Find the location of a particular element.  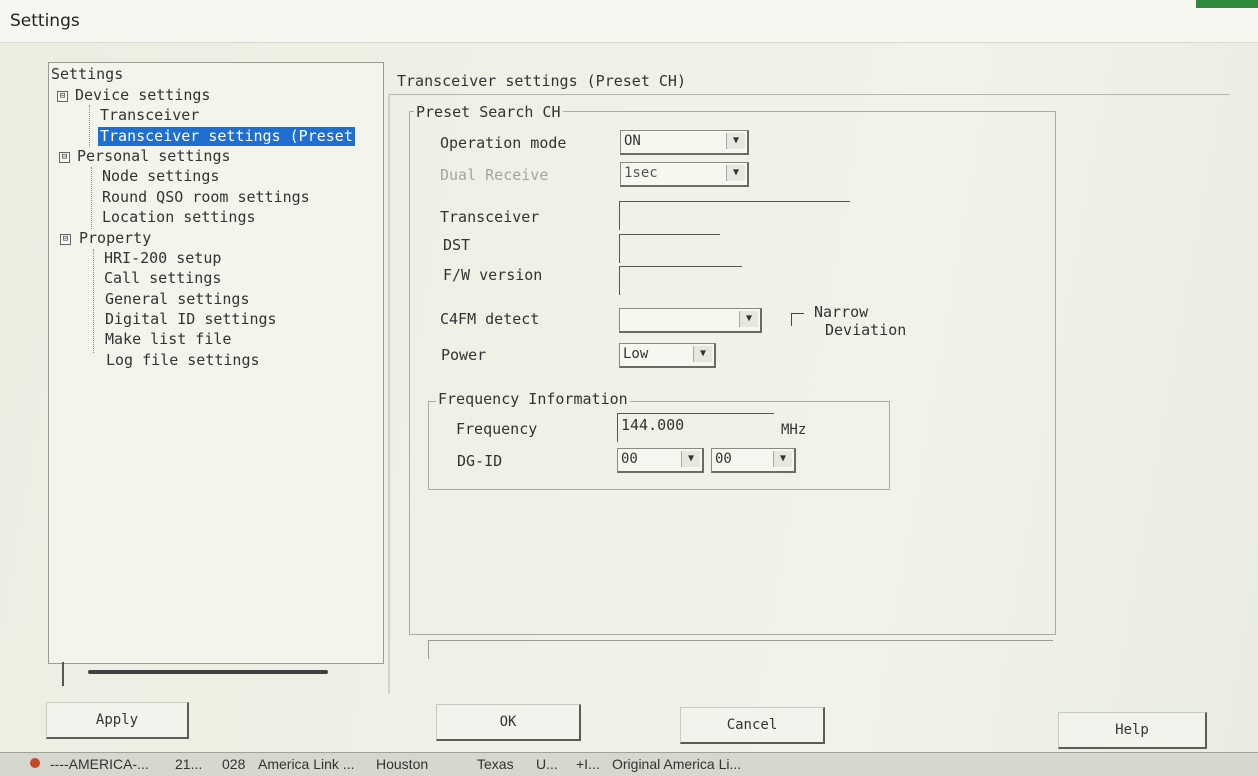

dgid-value-2: 00 is located at coordinates (723, 459).